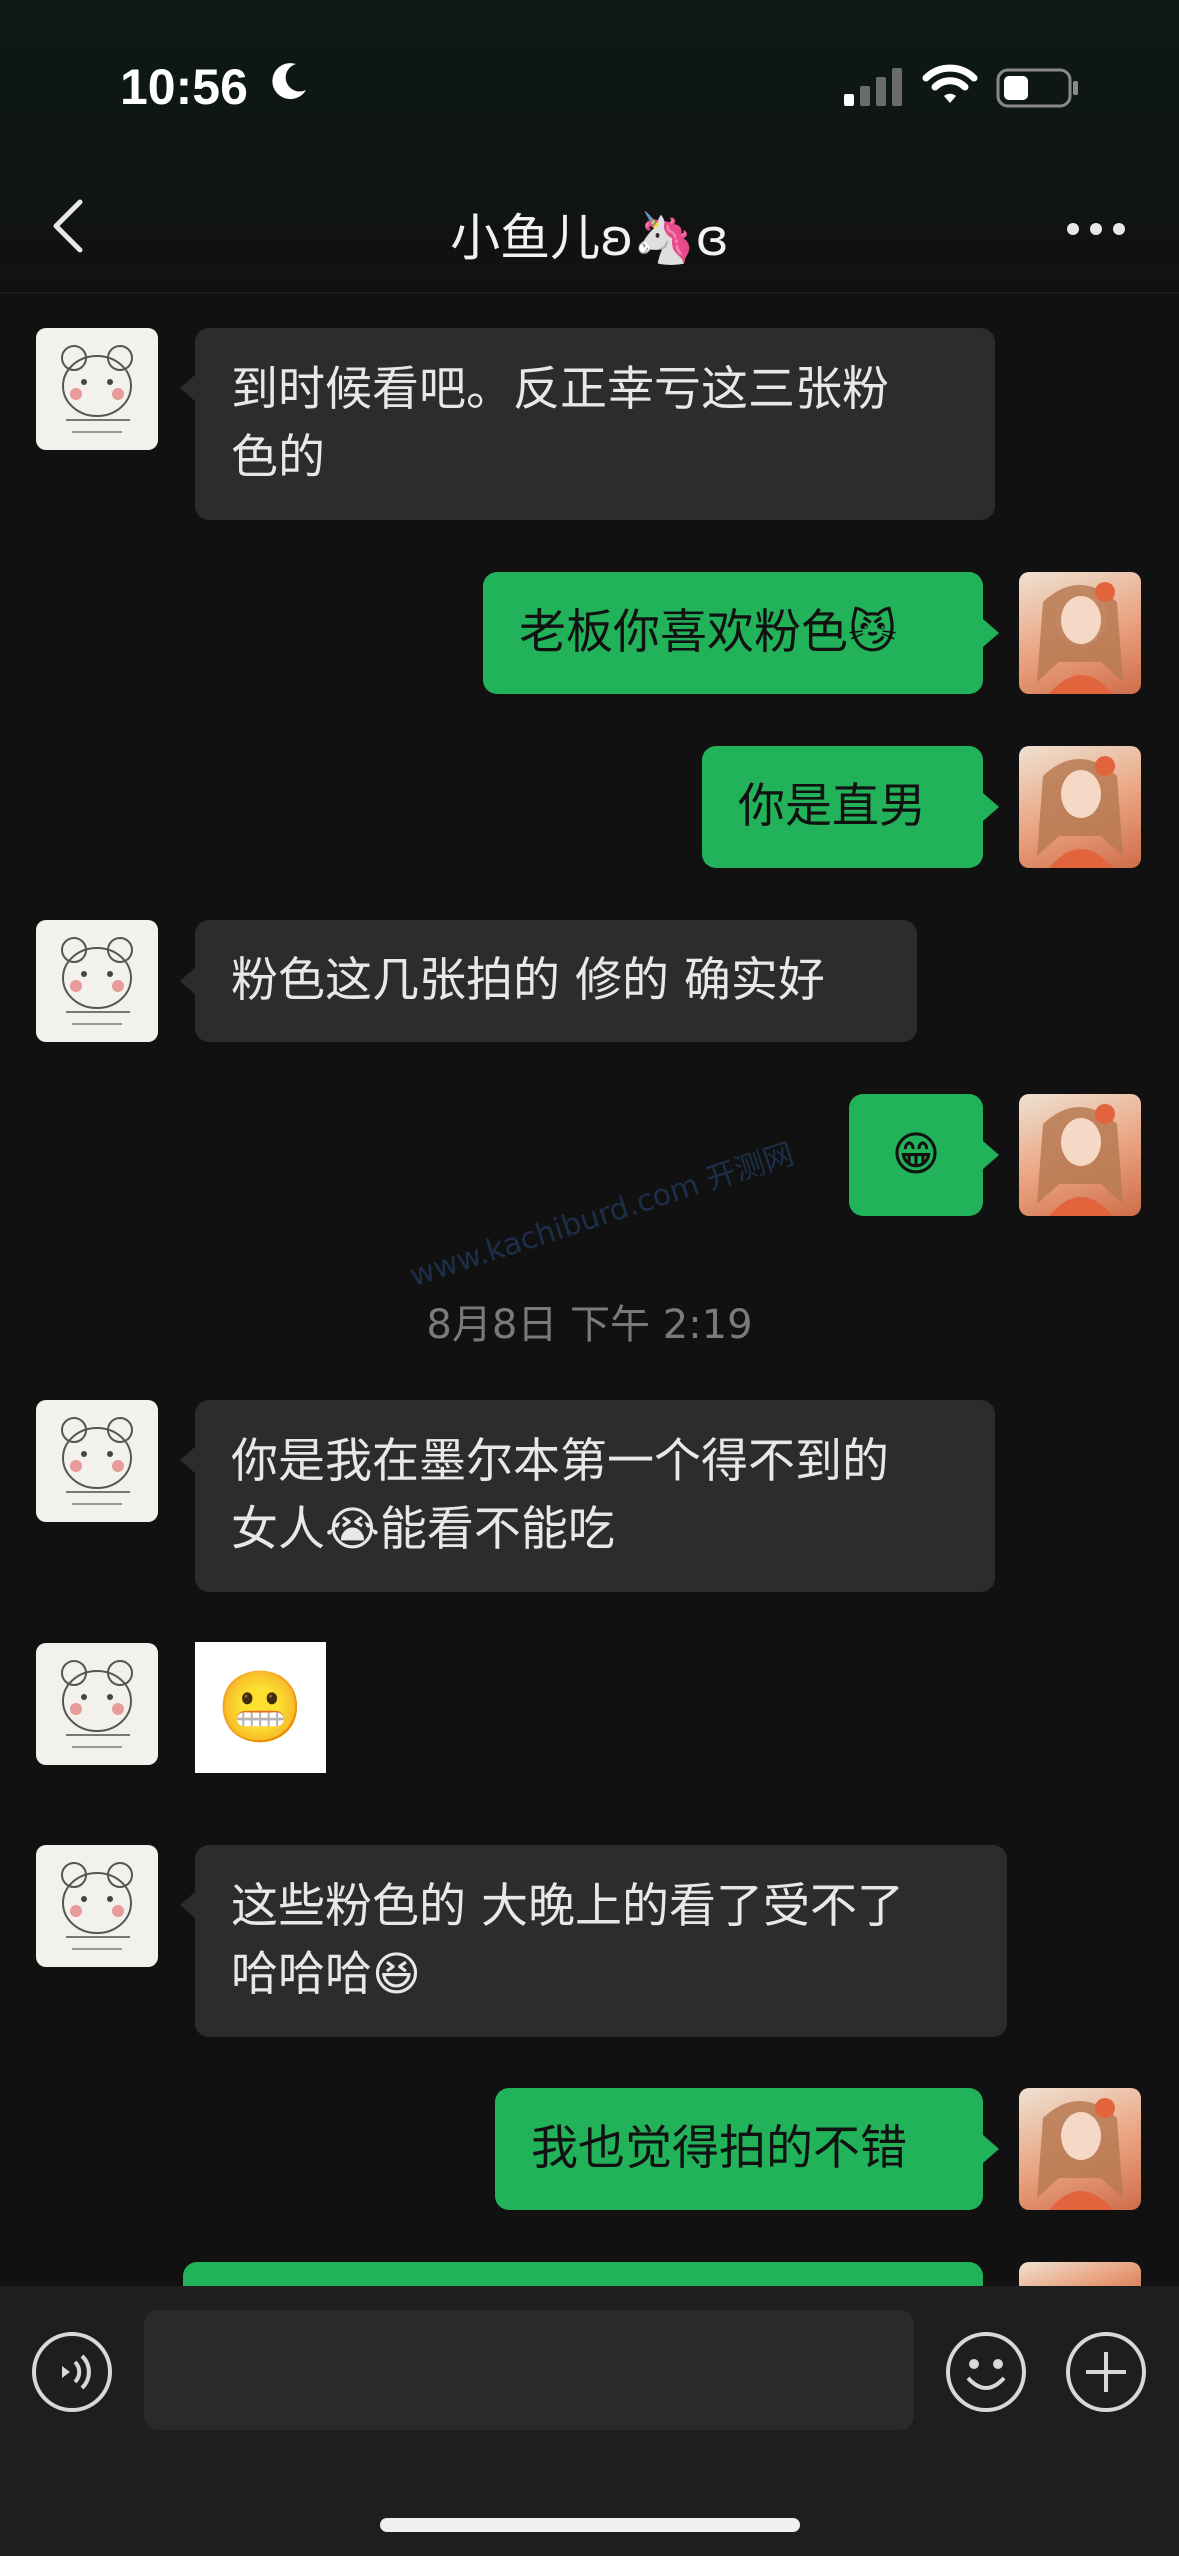  What do you see at coordinates (289, 81) in the screenshot?
I see `moon-icon` at bounding box center [289, 81].